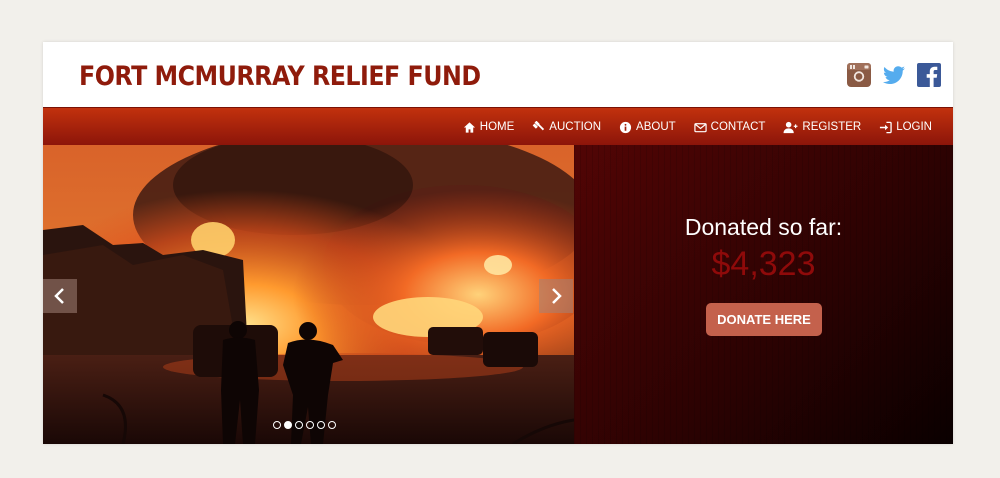 The height and width of the screenshot is (478, 1000). I want to click on donated-amount: $4,323, so click(763, 264).